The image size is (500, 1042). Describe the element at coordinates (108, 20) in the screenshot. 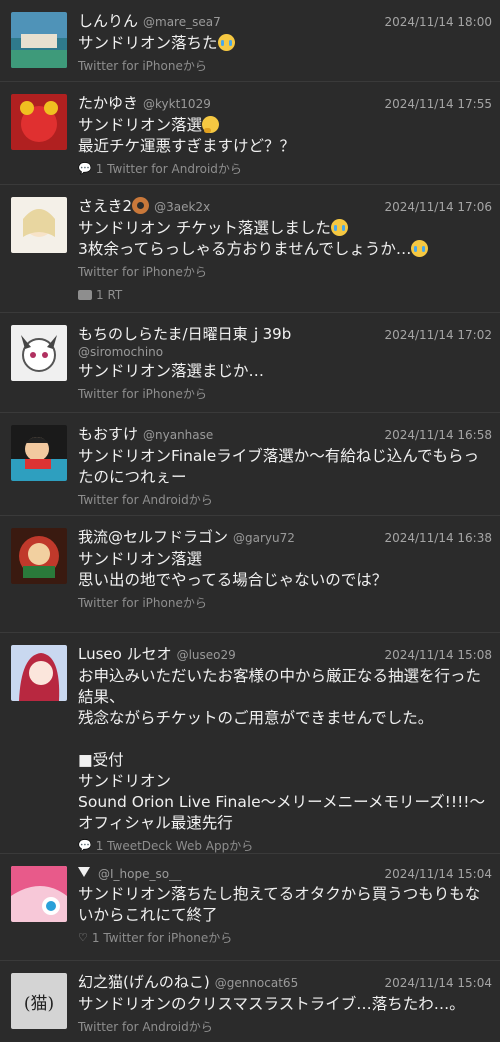

I see `author-name: しんりん` at that location.